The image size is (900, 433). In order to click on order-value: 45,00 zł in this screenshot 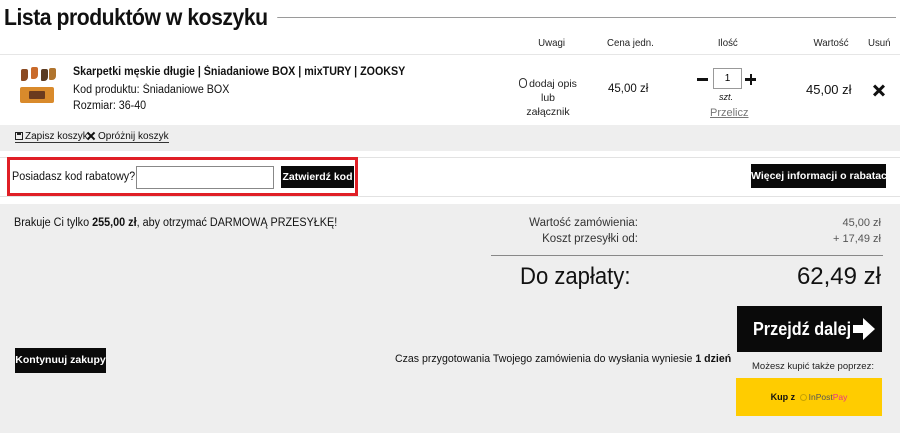, I will do `click(861, 223)`.